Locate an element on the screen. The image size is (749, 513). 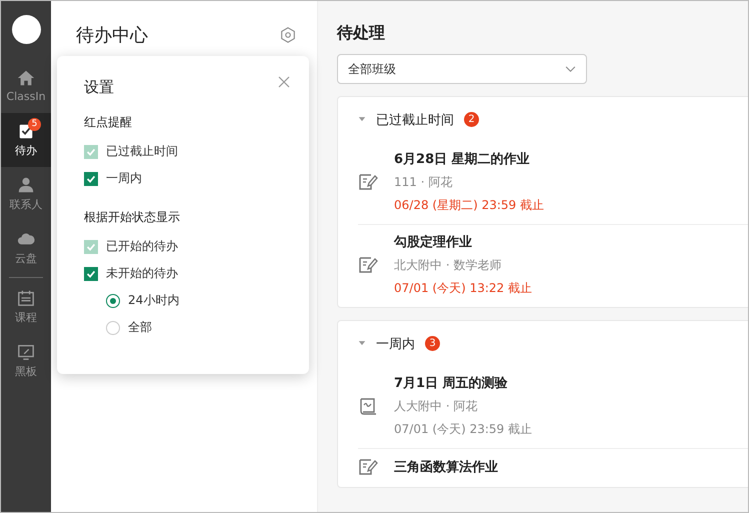
nav-item: 联系人 is located at coordinates (26, 194).